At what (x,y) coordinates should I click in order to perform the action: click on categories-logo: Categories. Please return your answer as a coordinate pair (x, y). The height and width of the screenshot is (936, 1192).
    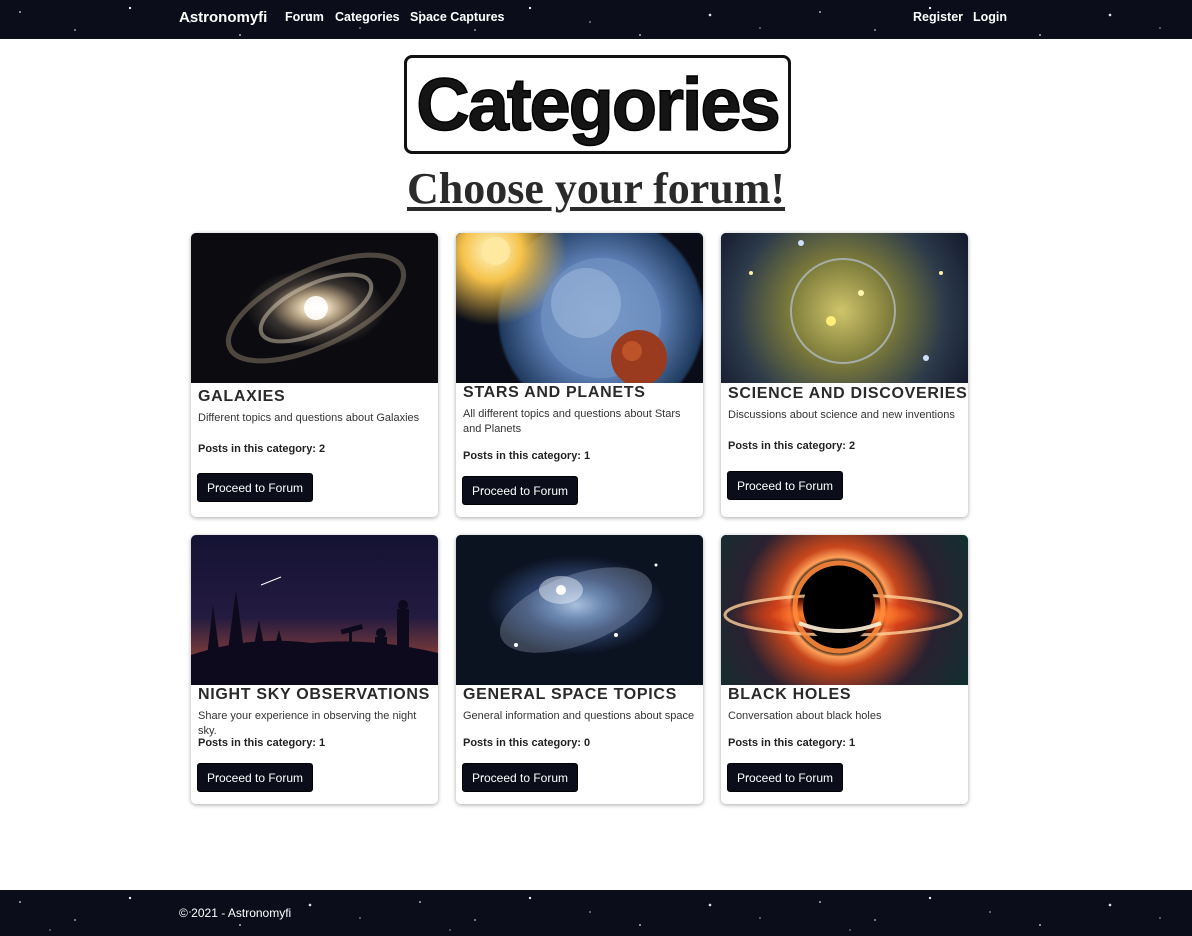
    Looking at the image, I should click on (597, 104).